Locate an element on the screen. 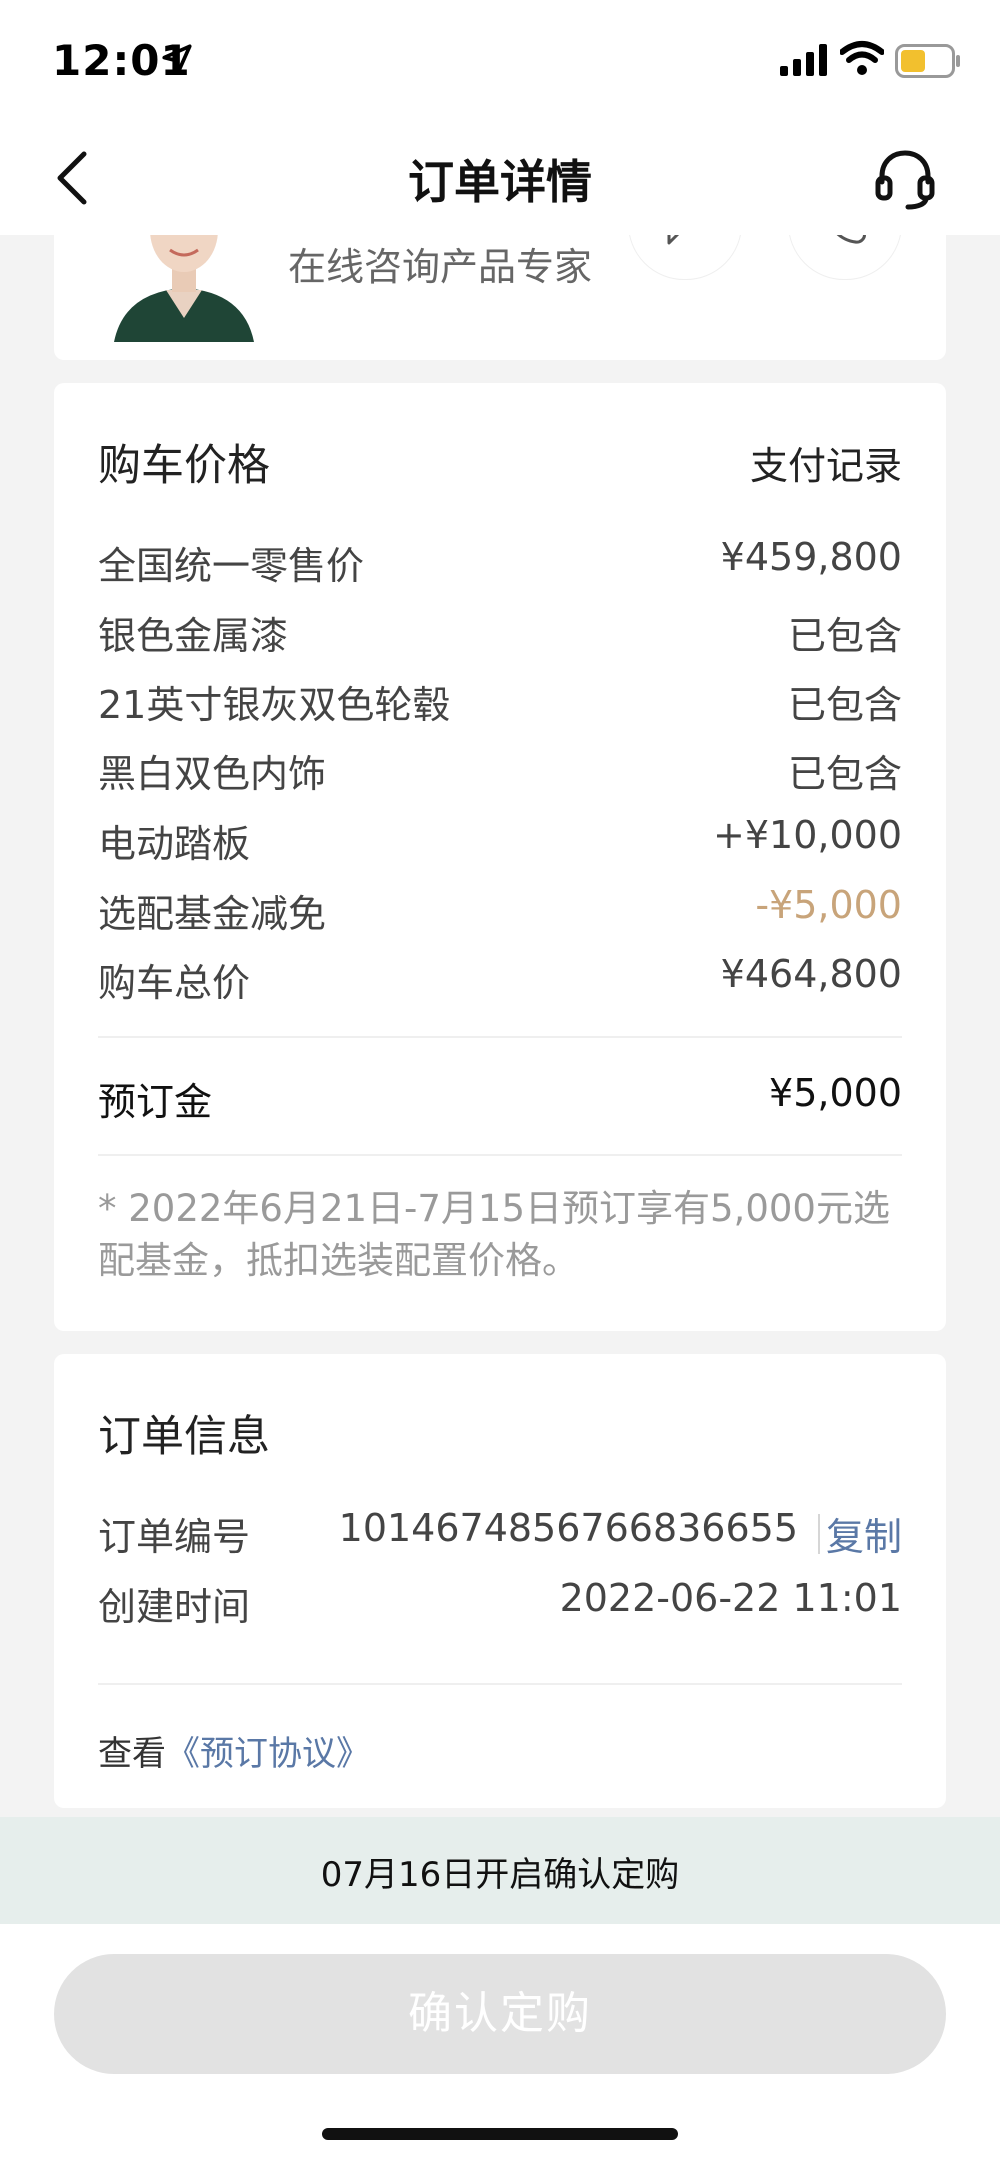  created-time-row: 创建时间 2022-06-22 11:01 is located at coordinates (500, 1606).